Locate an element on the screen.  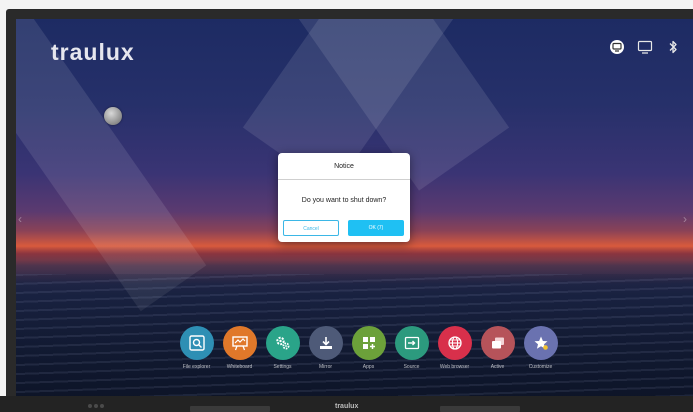
windows-icon is located at coordinates (497, 343).